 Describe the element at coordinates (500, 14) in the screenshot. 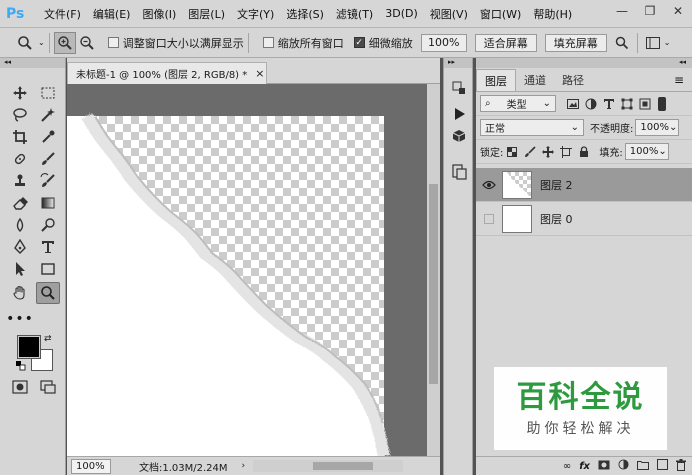

I see `menu-window: 窗口(W)` at that location.